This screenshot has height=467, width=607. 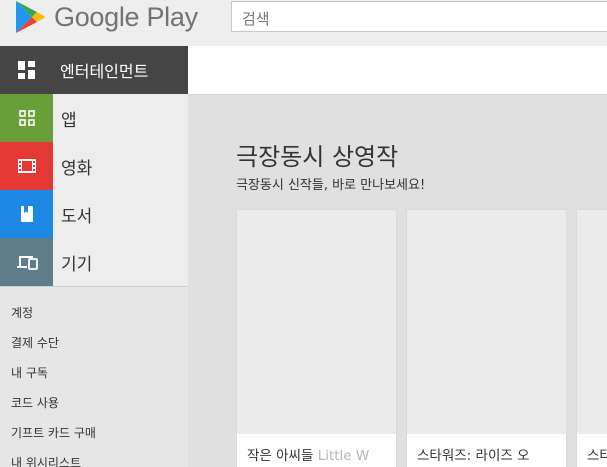 I want to click on sidebar-item-label: 앱, so click(x=69, y=120).